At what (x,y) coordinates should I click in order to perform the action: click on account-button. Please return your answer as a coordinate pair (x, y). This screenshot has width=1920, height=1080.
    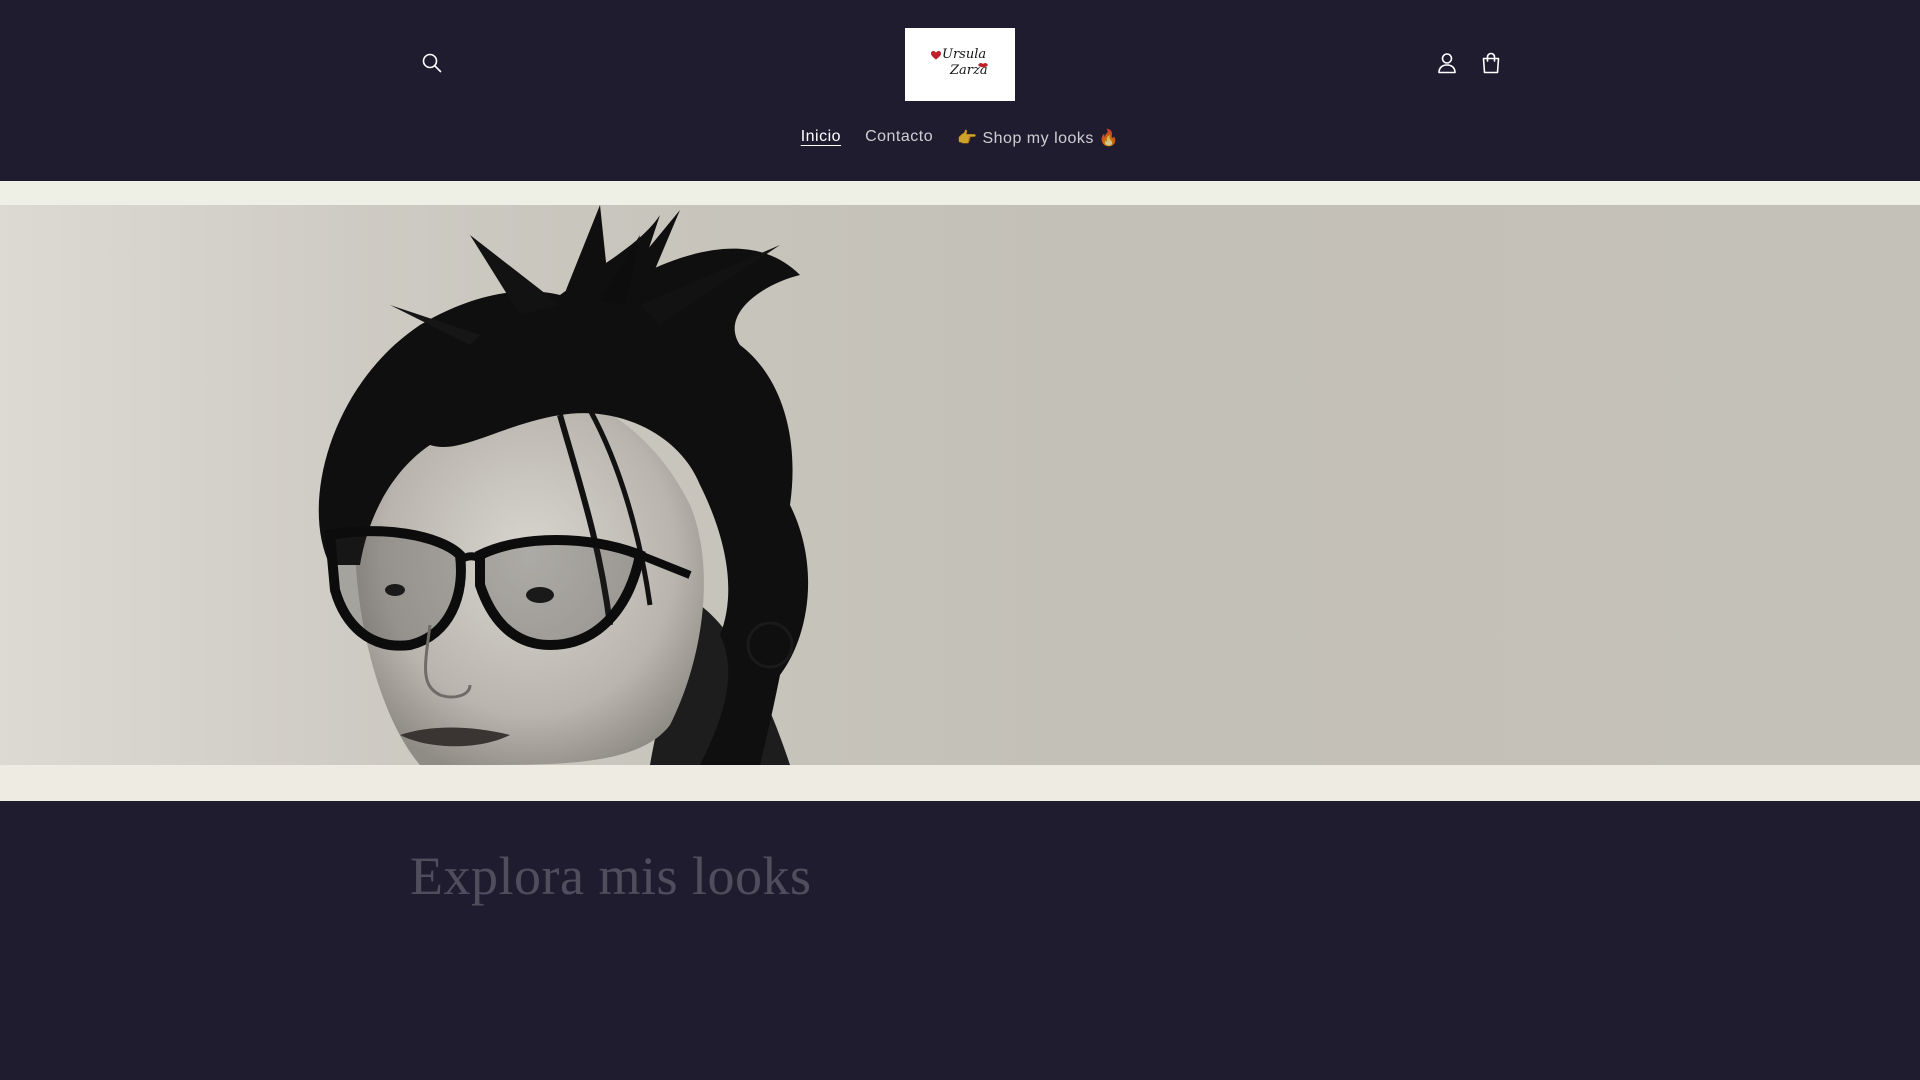
    Looking at the image, I should click on (1447, 63).